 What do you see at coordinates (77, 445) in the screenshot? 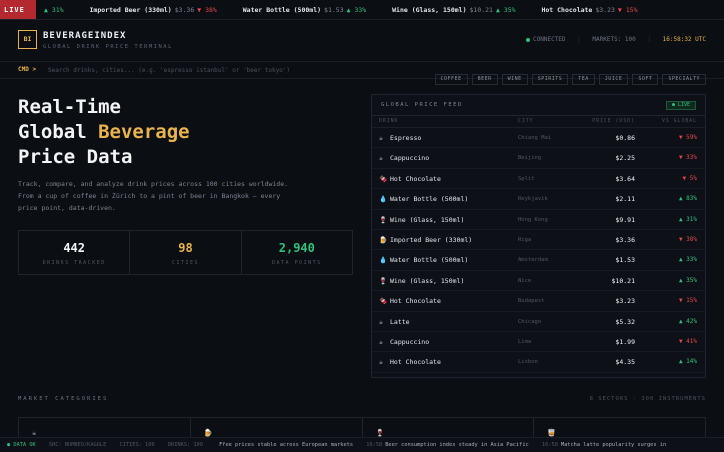
I see `data-source: SRC: NUMBEO/KAGGLE` at bounding box center [77, 445].